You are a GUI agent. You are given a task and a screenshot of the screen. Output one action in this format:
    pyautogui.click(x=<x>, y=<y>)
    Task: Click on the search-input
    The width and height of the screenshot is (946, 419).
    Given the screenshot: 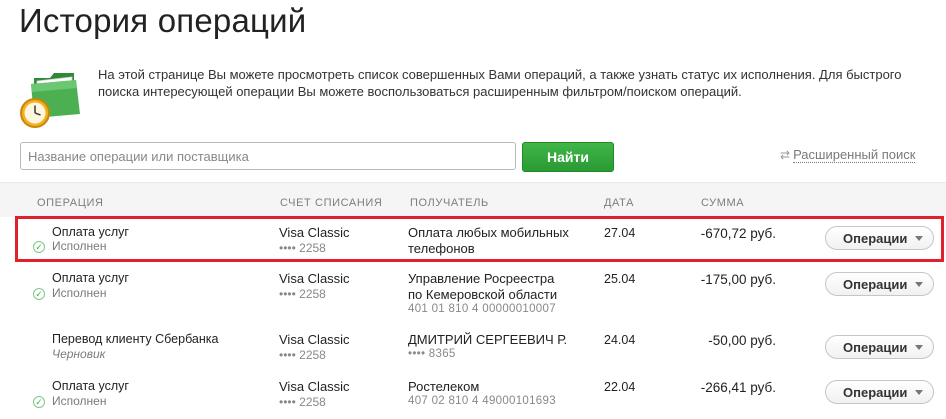 What is the action you would take?
    pyautogui.click(x=268, y=156)
    